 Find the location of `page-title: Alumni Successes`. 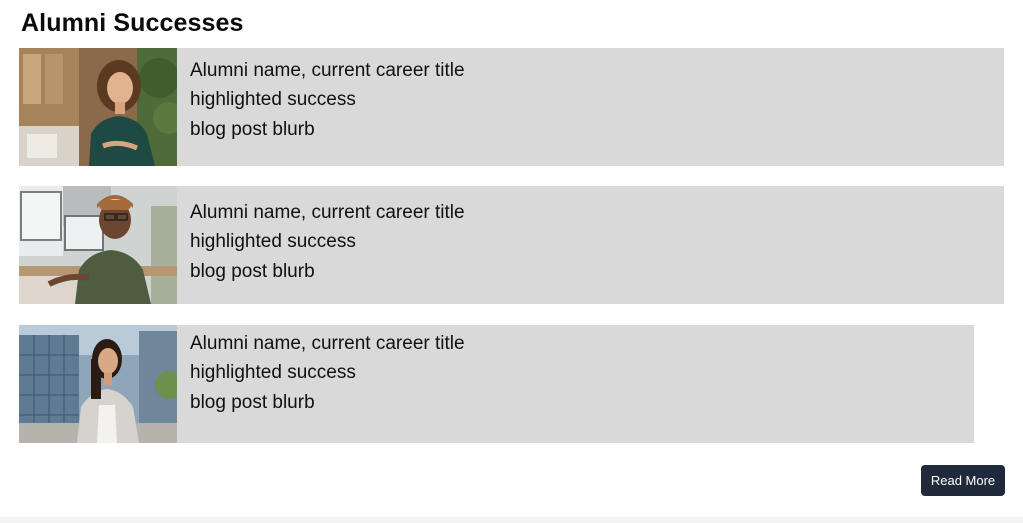

page-title: Alumni Successes is located at coordinates (132, 23).